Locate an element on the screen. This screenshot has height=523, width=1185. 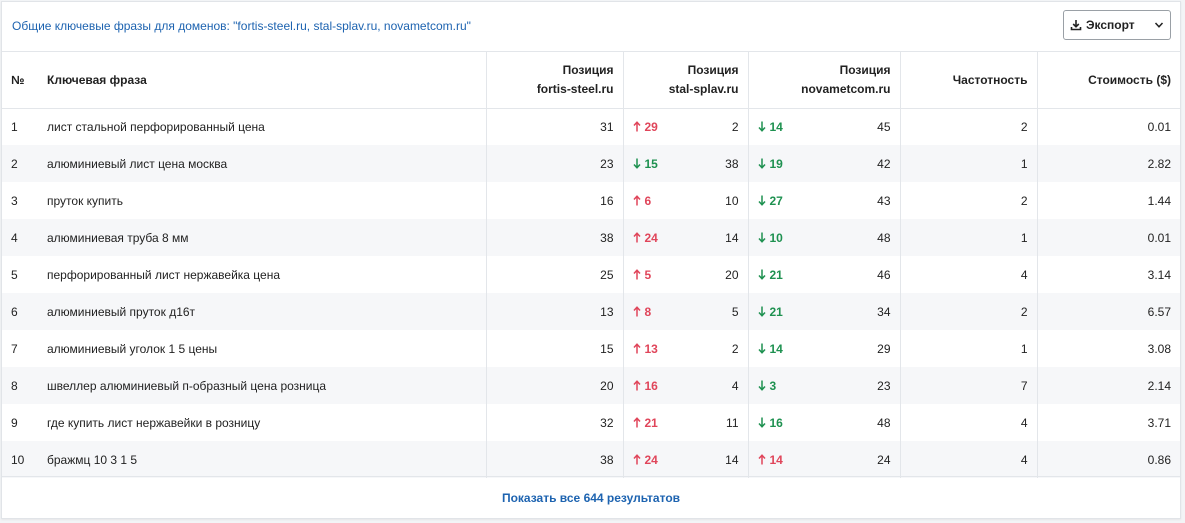
position-novametcom-cell: 27 43 is located at coordinates (824, 200).